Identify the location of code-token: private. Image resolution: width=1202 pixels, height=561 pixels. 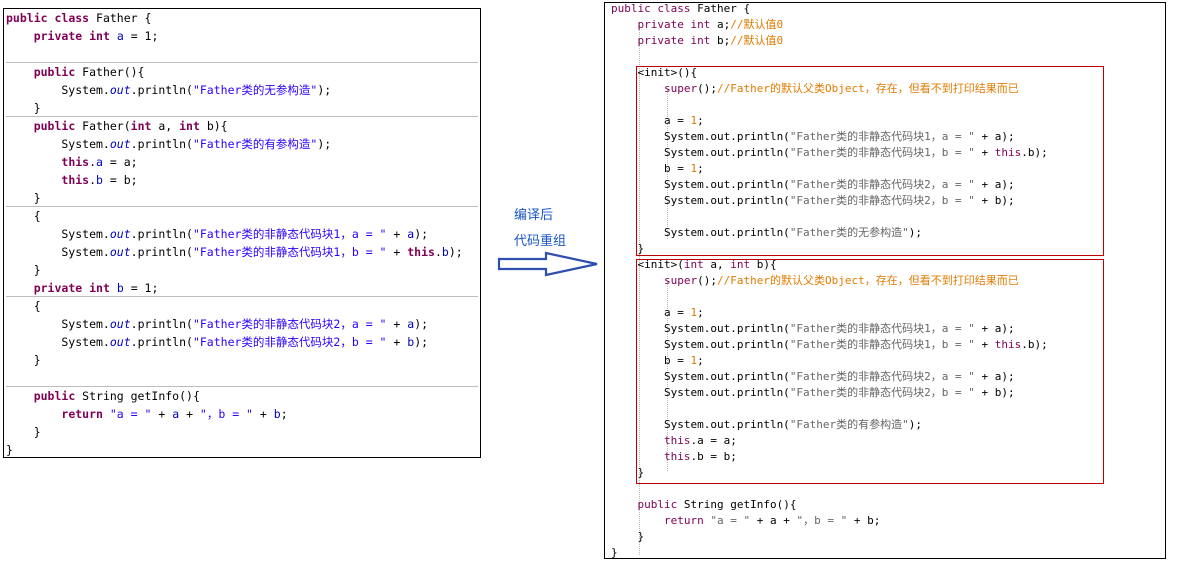
(58, 288).